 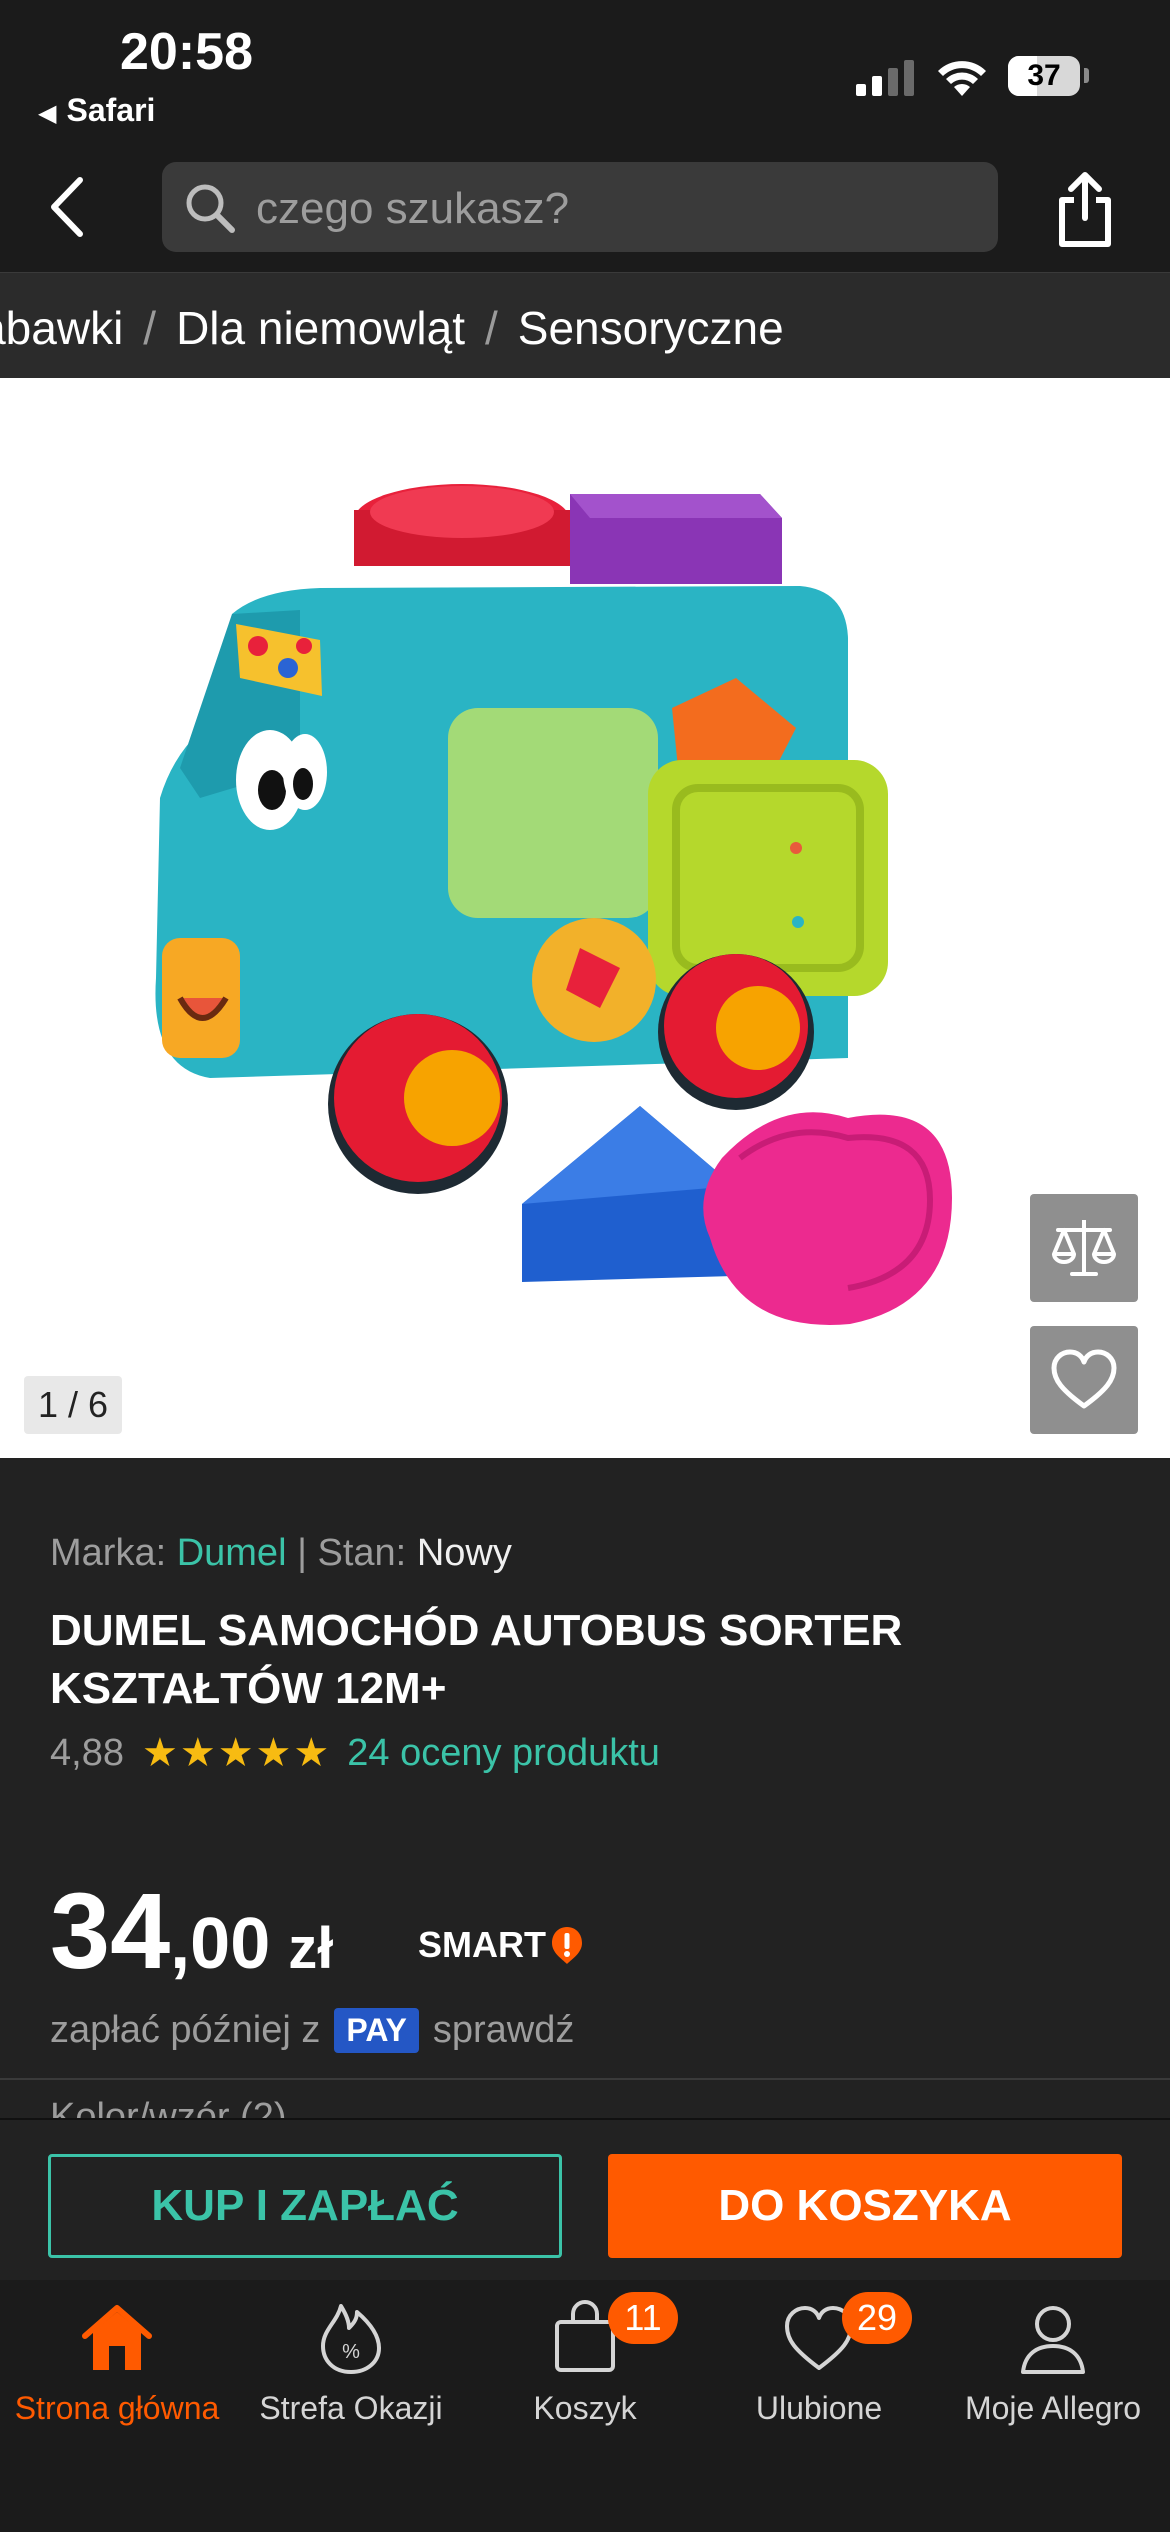 What do you see at coordinates (585, 75) in the screenshot?
I see `status-bar: 20:58 ◀ Safari 37` at bounding box center [585, 75].